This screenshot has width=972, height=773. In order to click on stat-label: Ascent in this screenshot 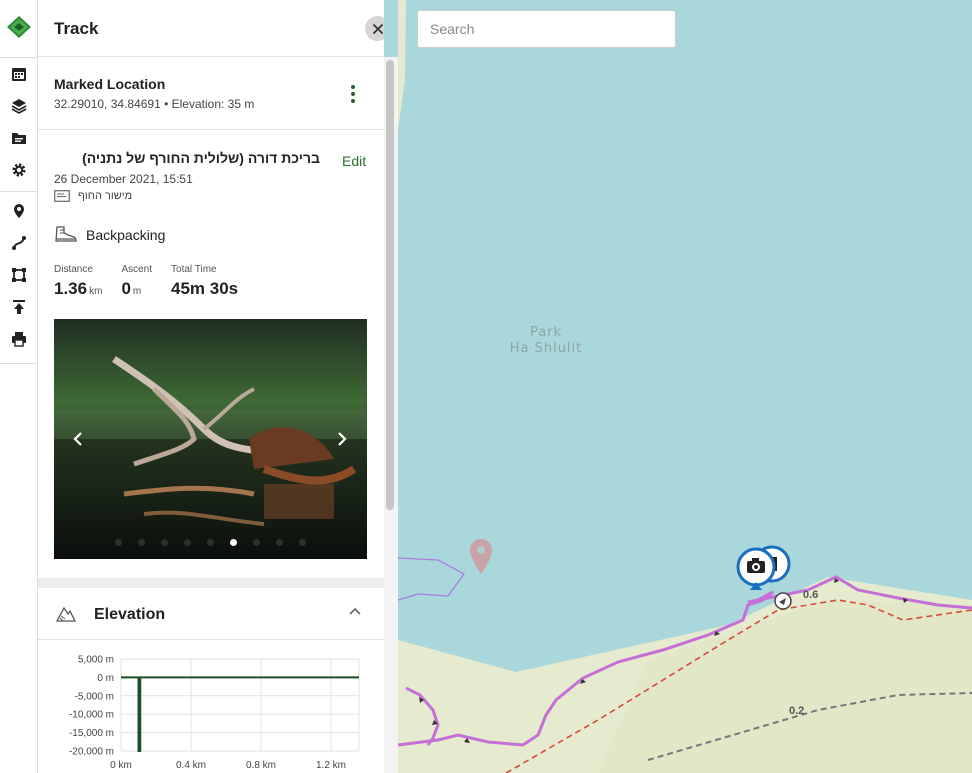, I will do `click(137, 269)`.